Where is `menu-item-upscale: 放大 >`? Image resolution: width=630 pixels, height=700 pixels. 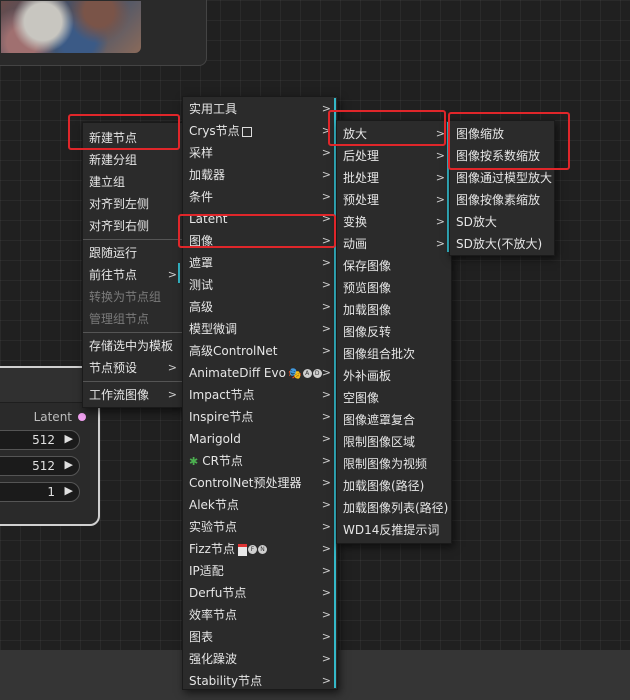
menu-item-upscale: 放大 > is located at coordinates (394, 134).